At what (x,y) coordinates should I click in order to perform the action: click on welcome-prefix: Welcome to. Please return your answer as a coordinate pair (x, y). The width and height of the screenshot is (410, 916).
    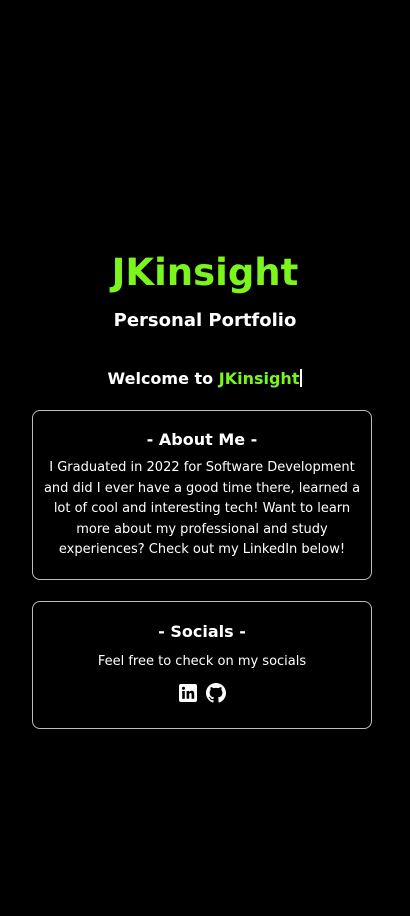
    Looking at the image, I should click on (163, 378).